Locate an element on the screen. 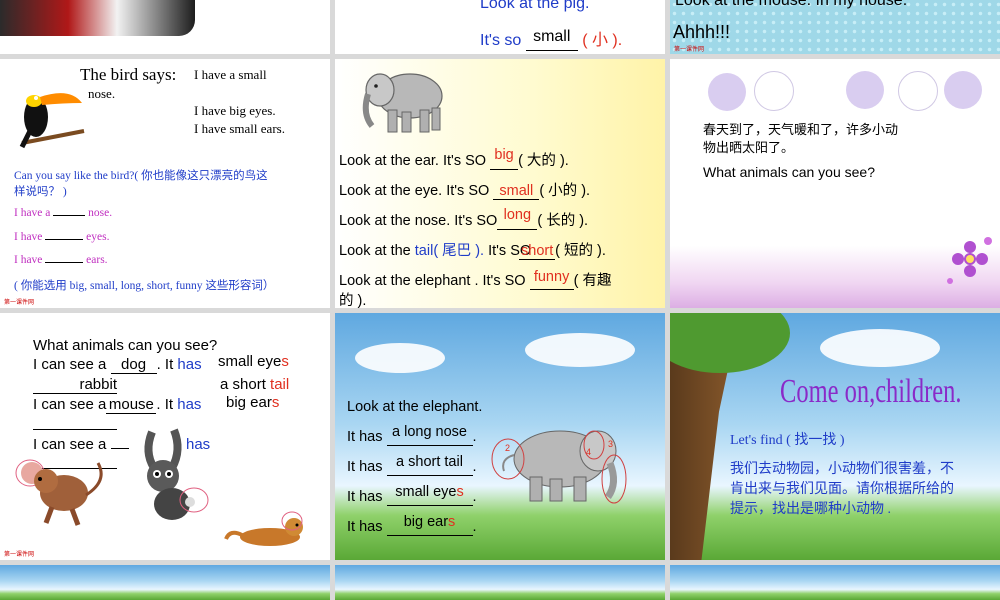 The image size is (1000, 600). fill-rabbit: rabbit is located at coordinates (98, 384).